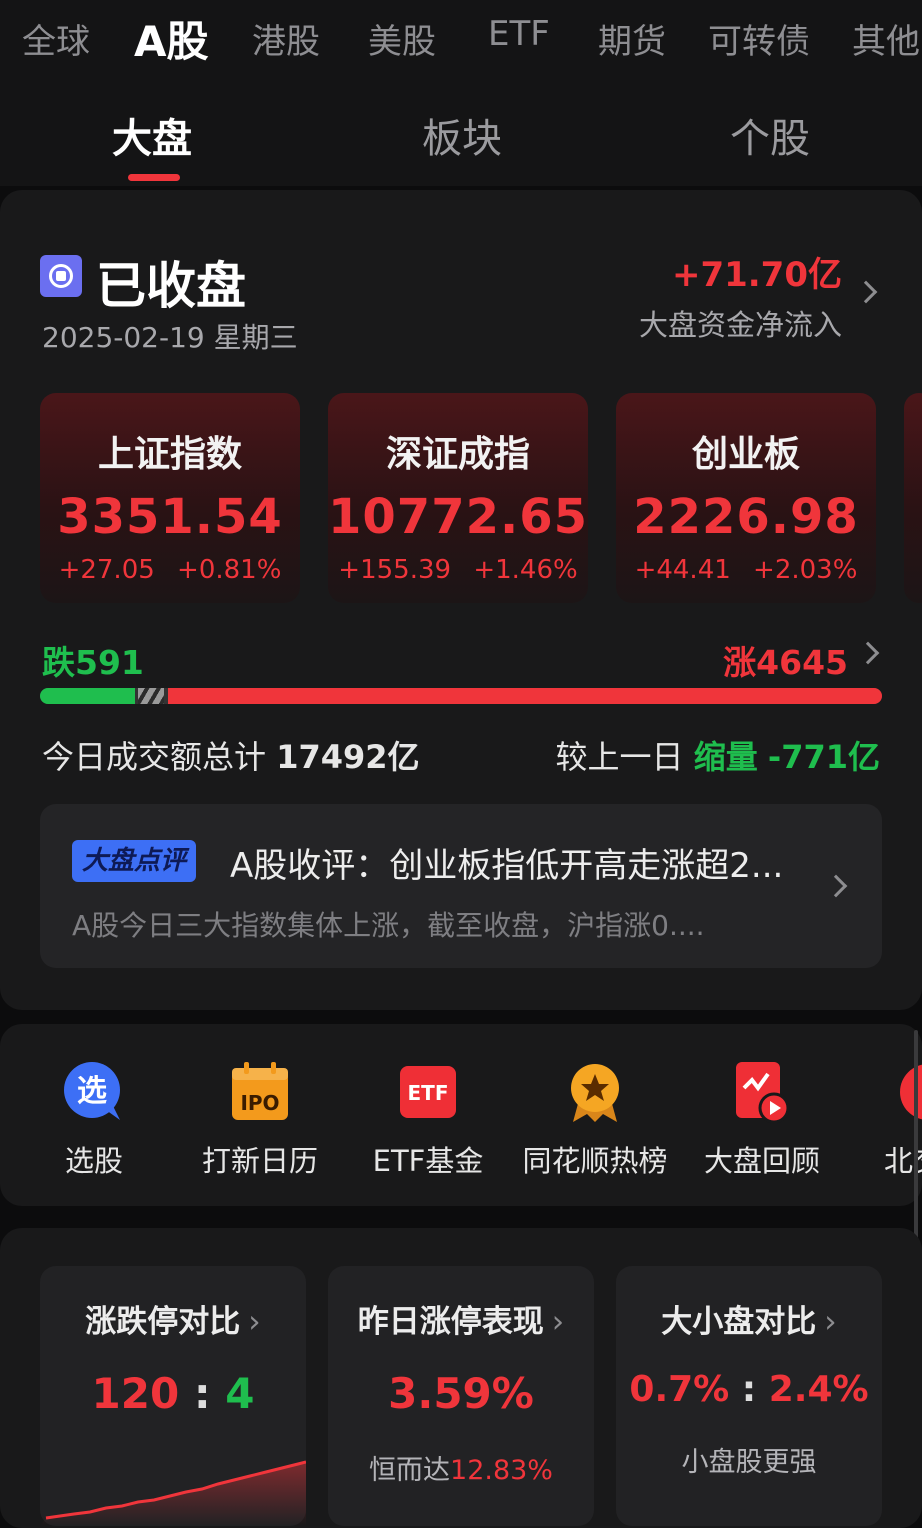  What do you see at coordinates (428, 1161) in the screenshot?
I see `quick-label: ETF基金` at bounding box center [428, 1161].